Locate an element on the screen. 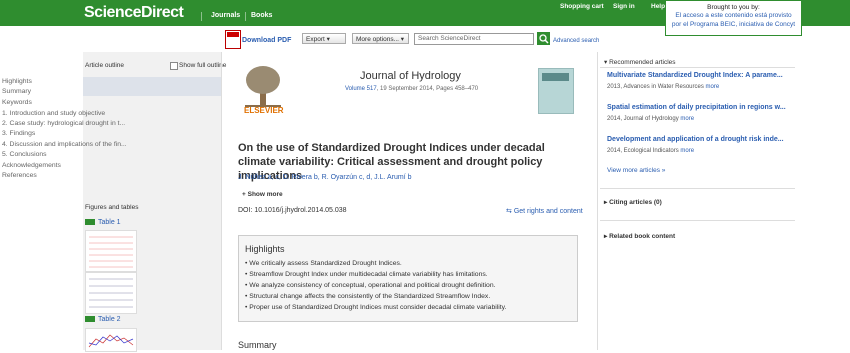  show-more-label: Show more is located at coordinates (265, 194).